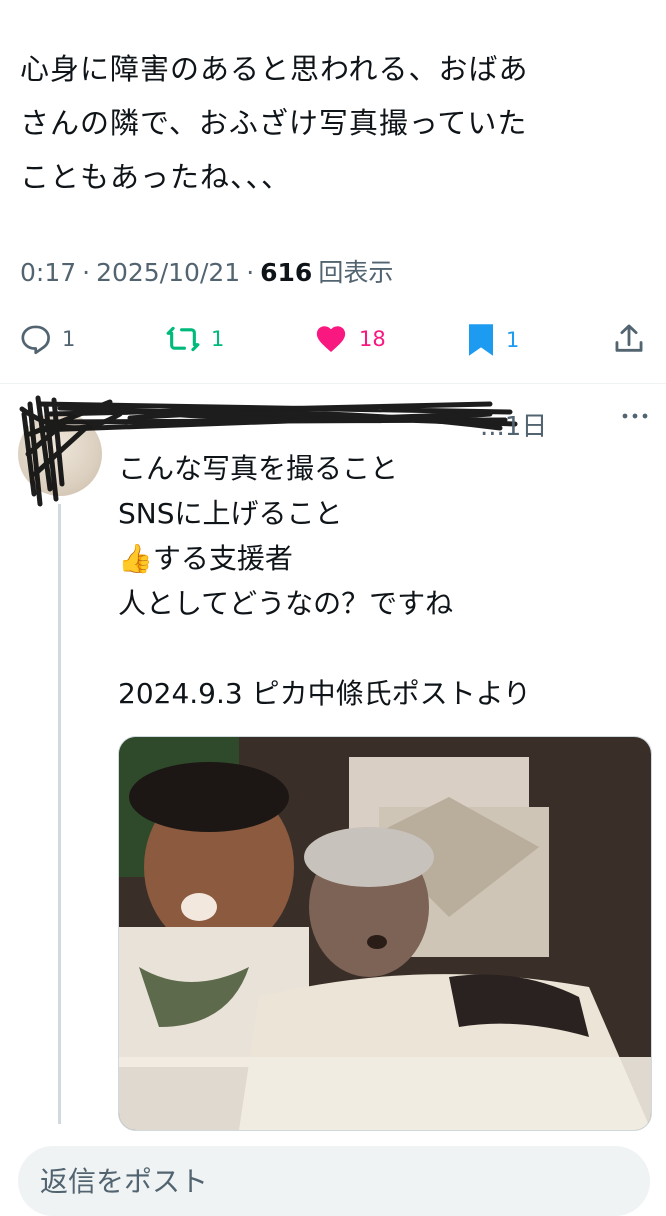 The image size is (666, 1216). I want to click on bookmark-count: 1, so click(513, 340).